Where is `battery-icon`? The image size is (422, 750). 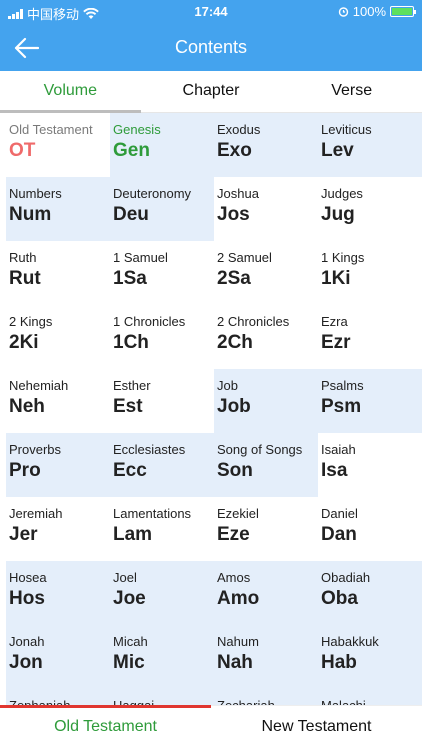 battery-icon is located at coordinates (403, 11).